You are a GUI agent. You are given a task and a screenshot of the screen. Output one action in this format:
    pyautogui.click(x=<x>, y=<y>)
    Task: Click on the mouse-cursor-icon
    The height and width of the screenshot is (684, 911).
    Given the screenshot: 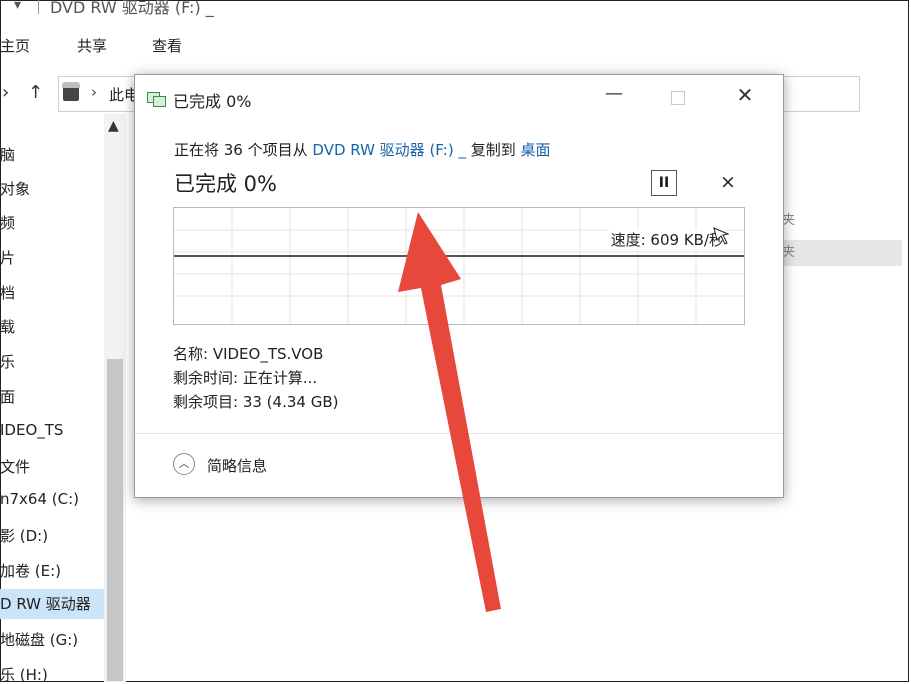 What is the action you would take?
    pyautogui.click(x=721, y=236)
    